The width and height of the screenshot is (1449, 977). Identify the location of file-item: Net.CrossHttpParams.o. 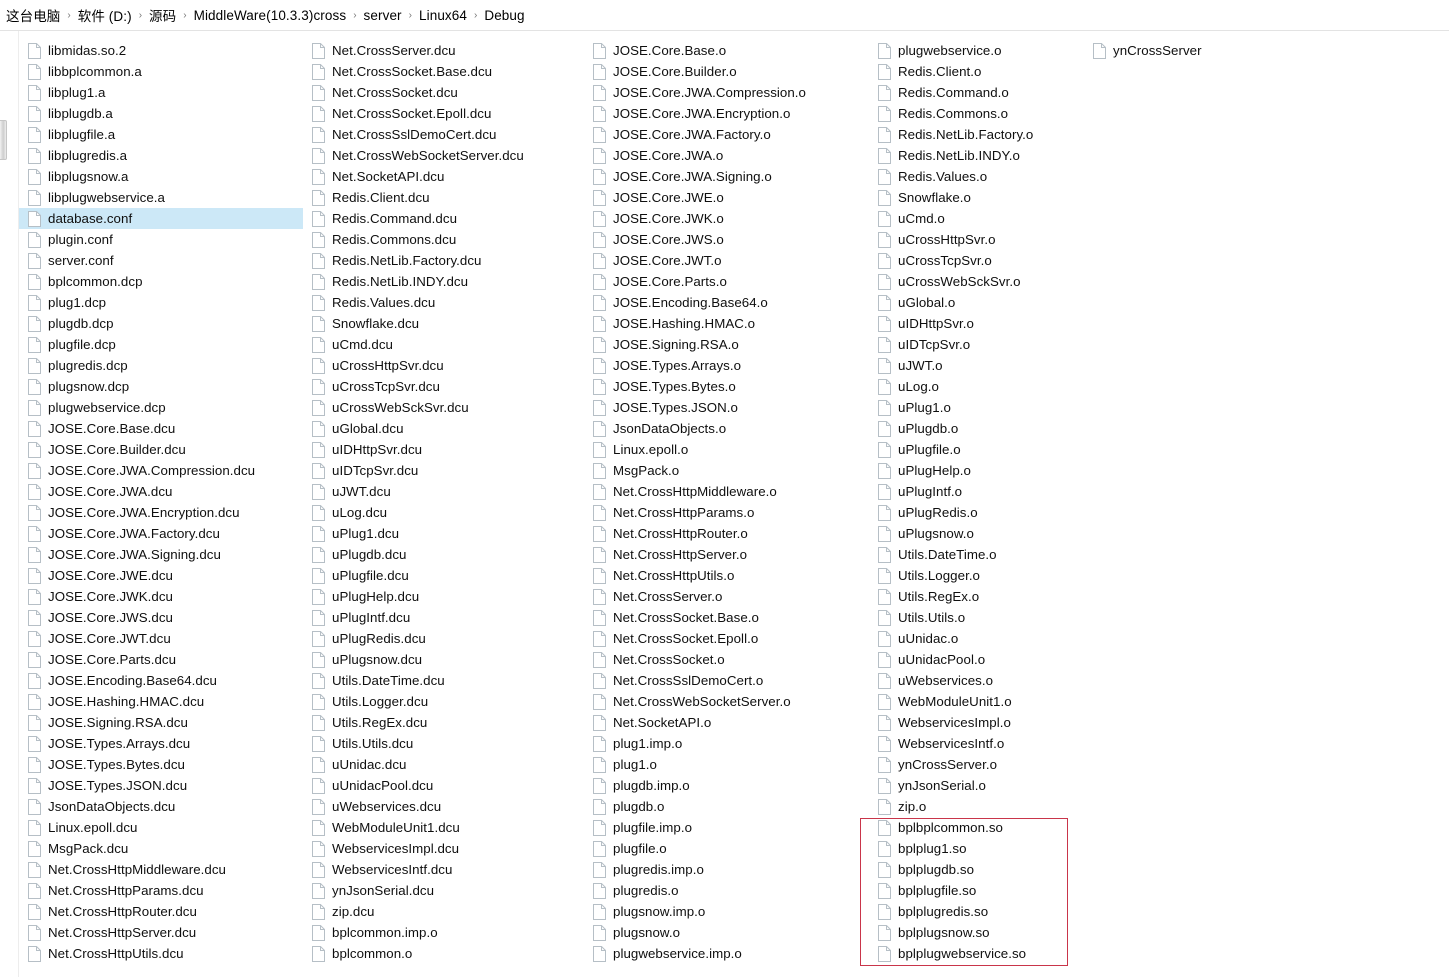
(726, 512).